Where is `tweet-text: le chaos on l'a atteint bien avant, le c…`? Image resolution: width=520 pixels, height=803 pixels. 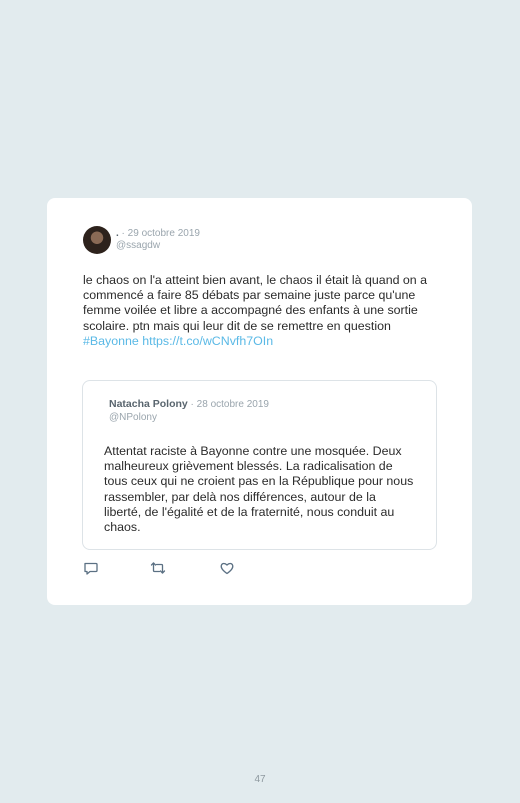 tweet-text: le chaos on l'a atteint bien avant, le c… is located at coordinates (259, 311).